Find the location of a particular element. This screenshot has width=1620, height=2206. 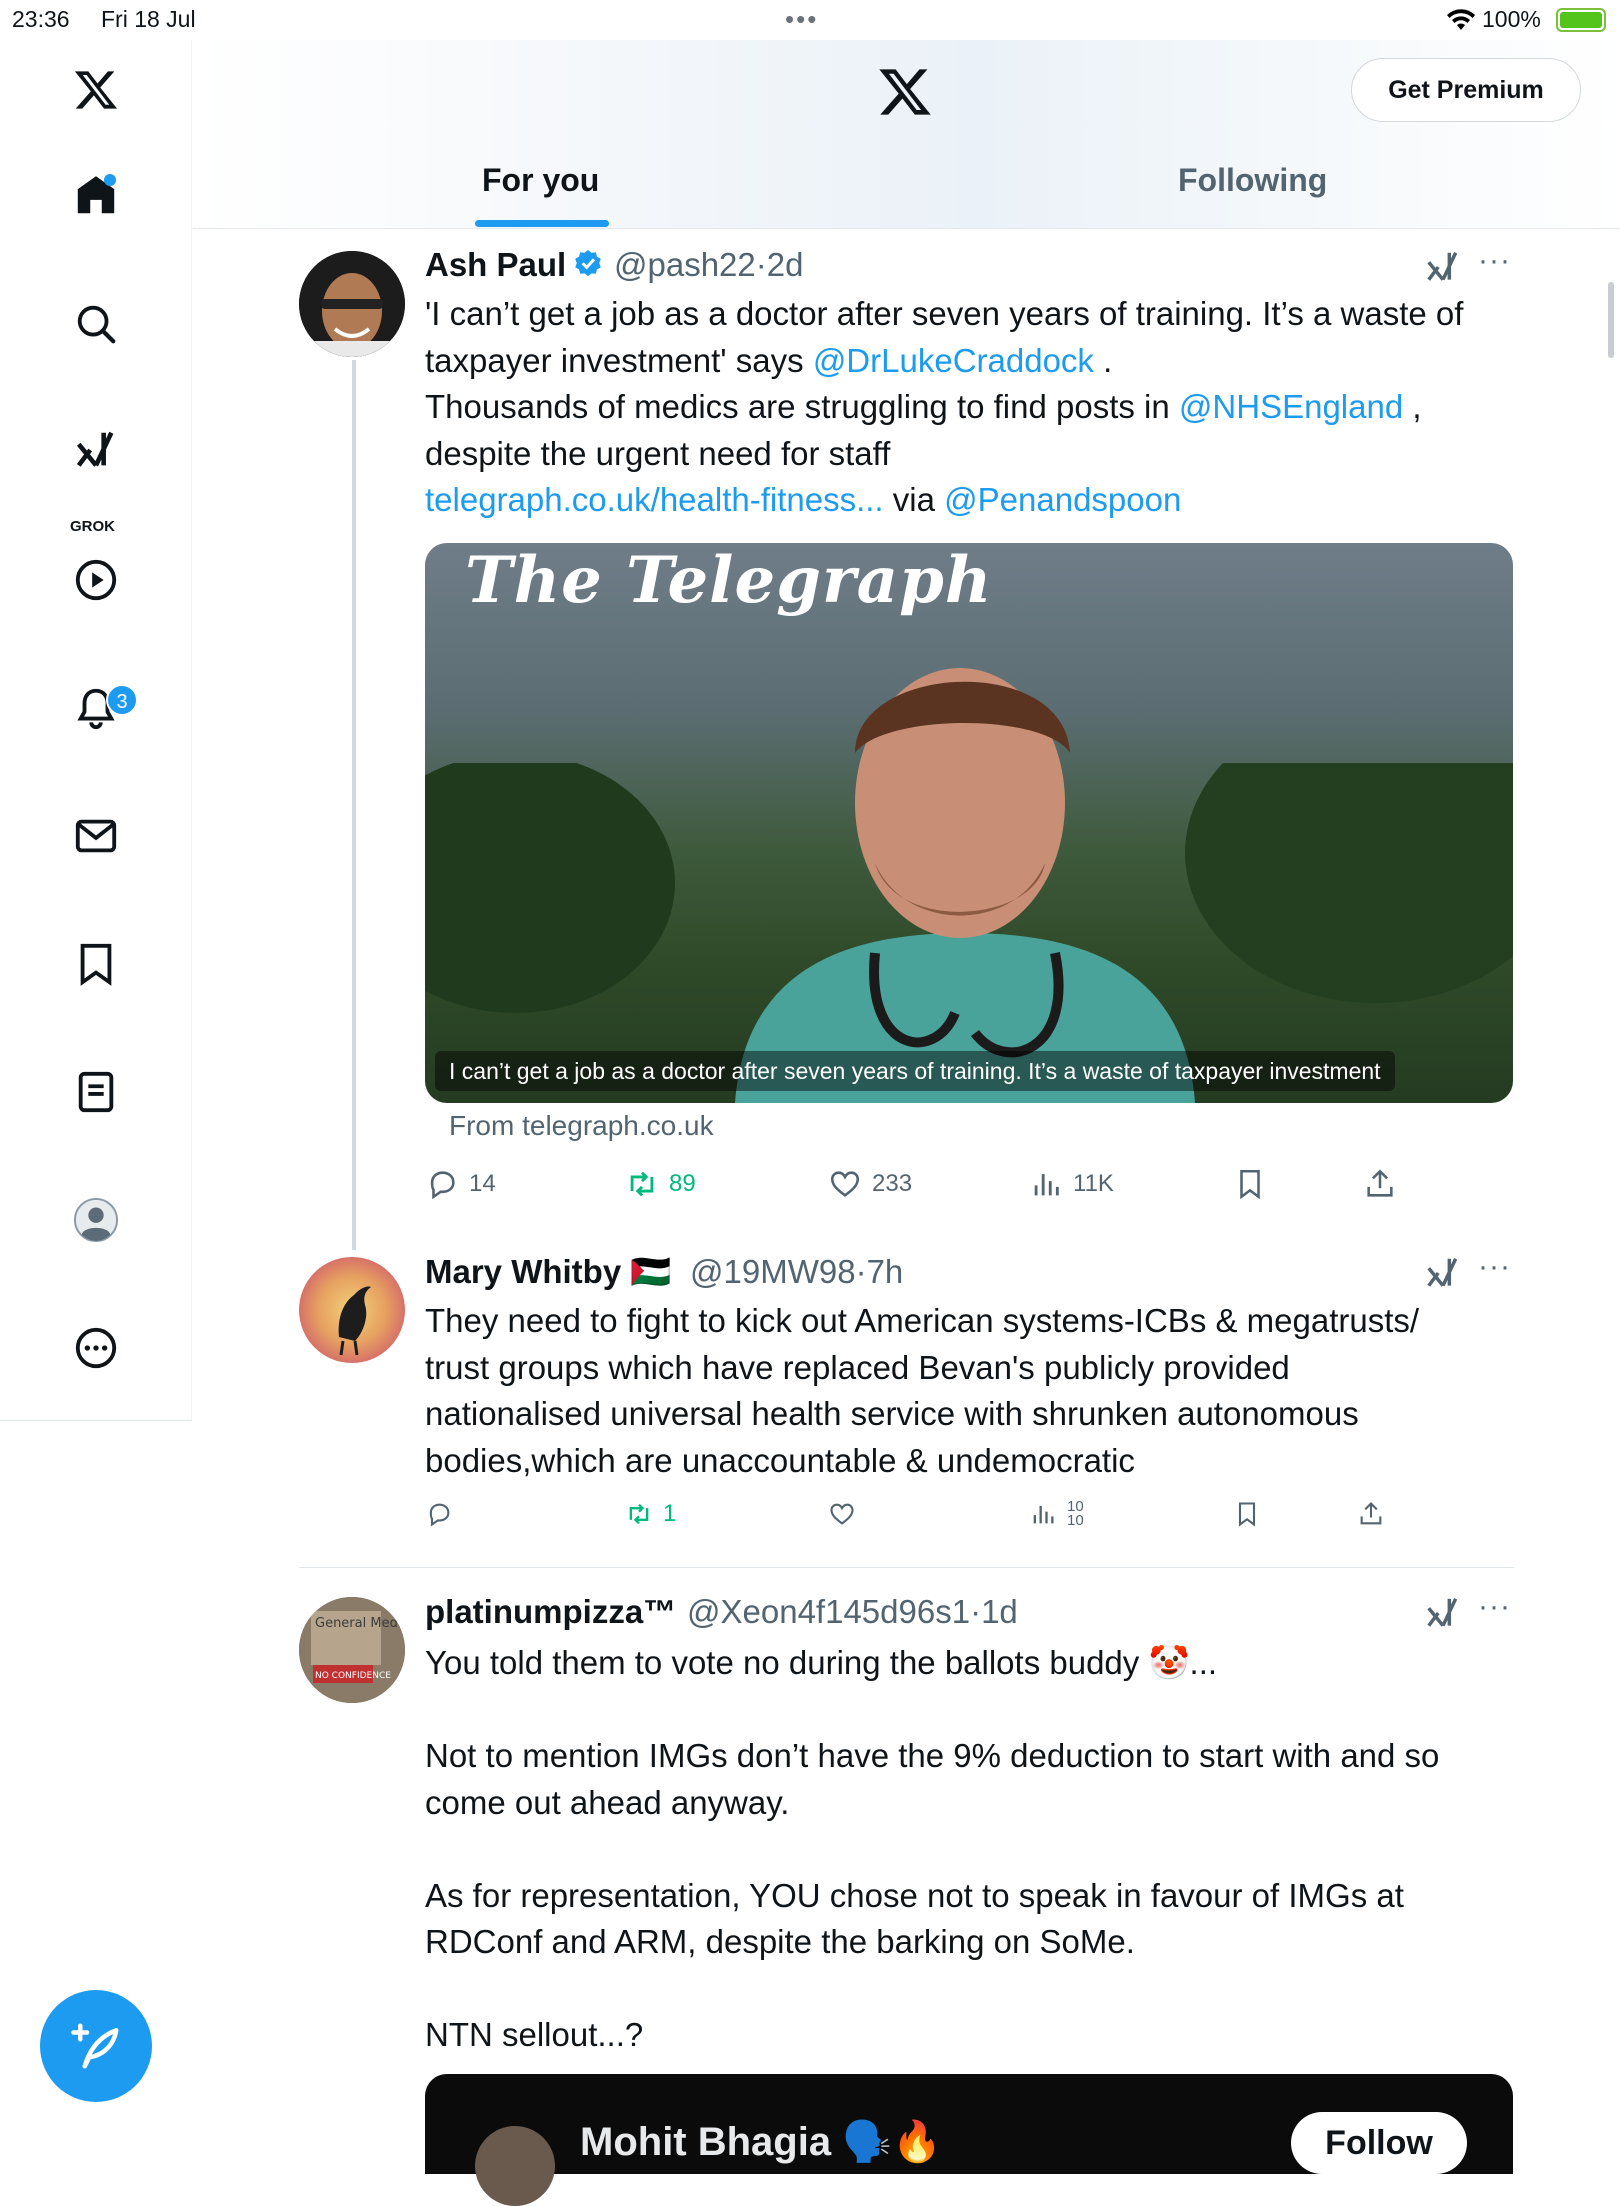

tweet-actions: 14 89 233 11K is located at coordinates (970, 1187).